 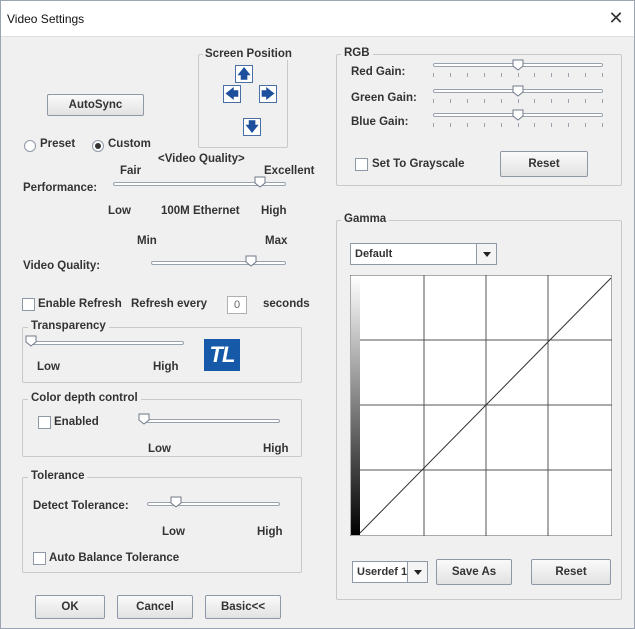 What do you see at coordinates (159, 449) in the screenshot?
I see `color-depth-low-label: Low` at bounding box center [159, 449].